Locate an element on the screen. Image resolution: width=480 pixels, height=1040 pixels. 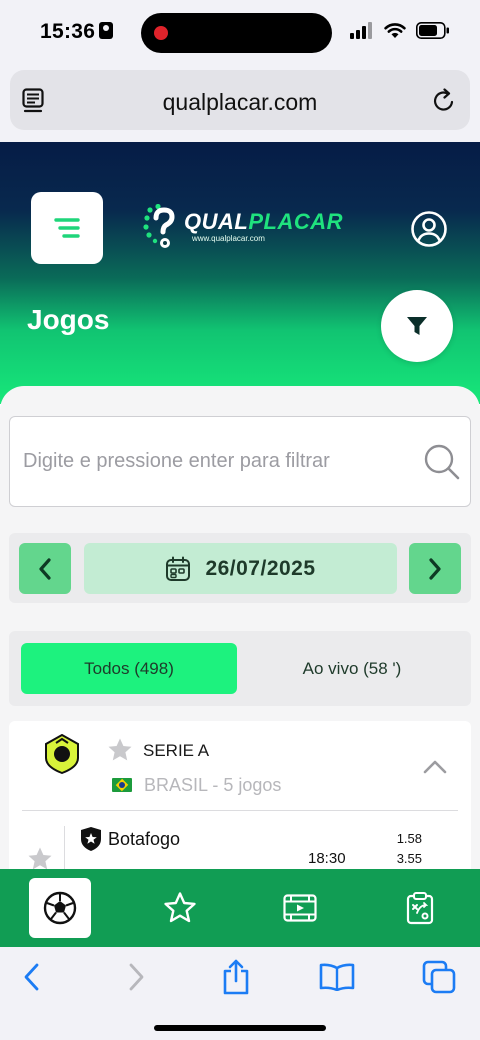
browser-address-area: qualplacar.com is located at coordinates (240, 104).